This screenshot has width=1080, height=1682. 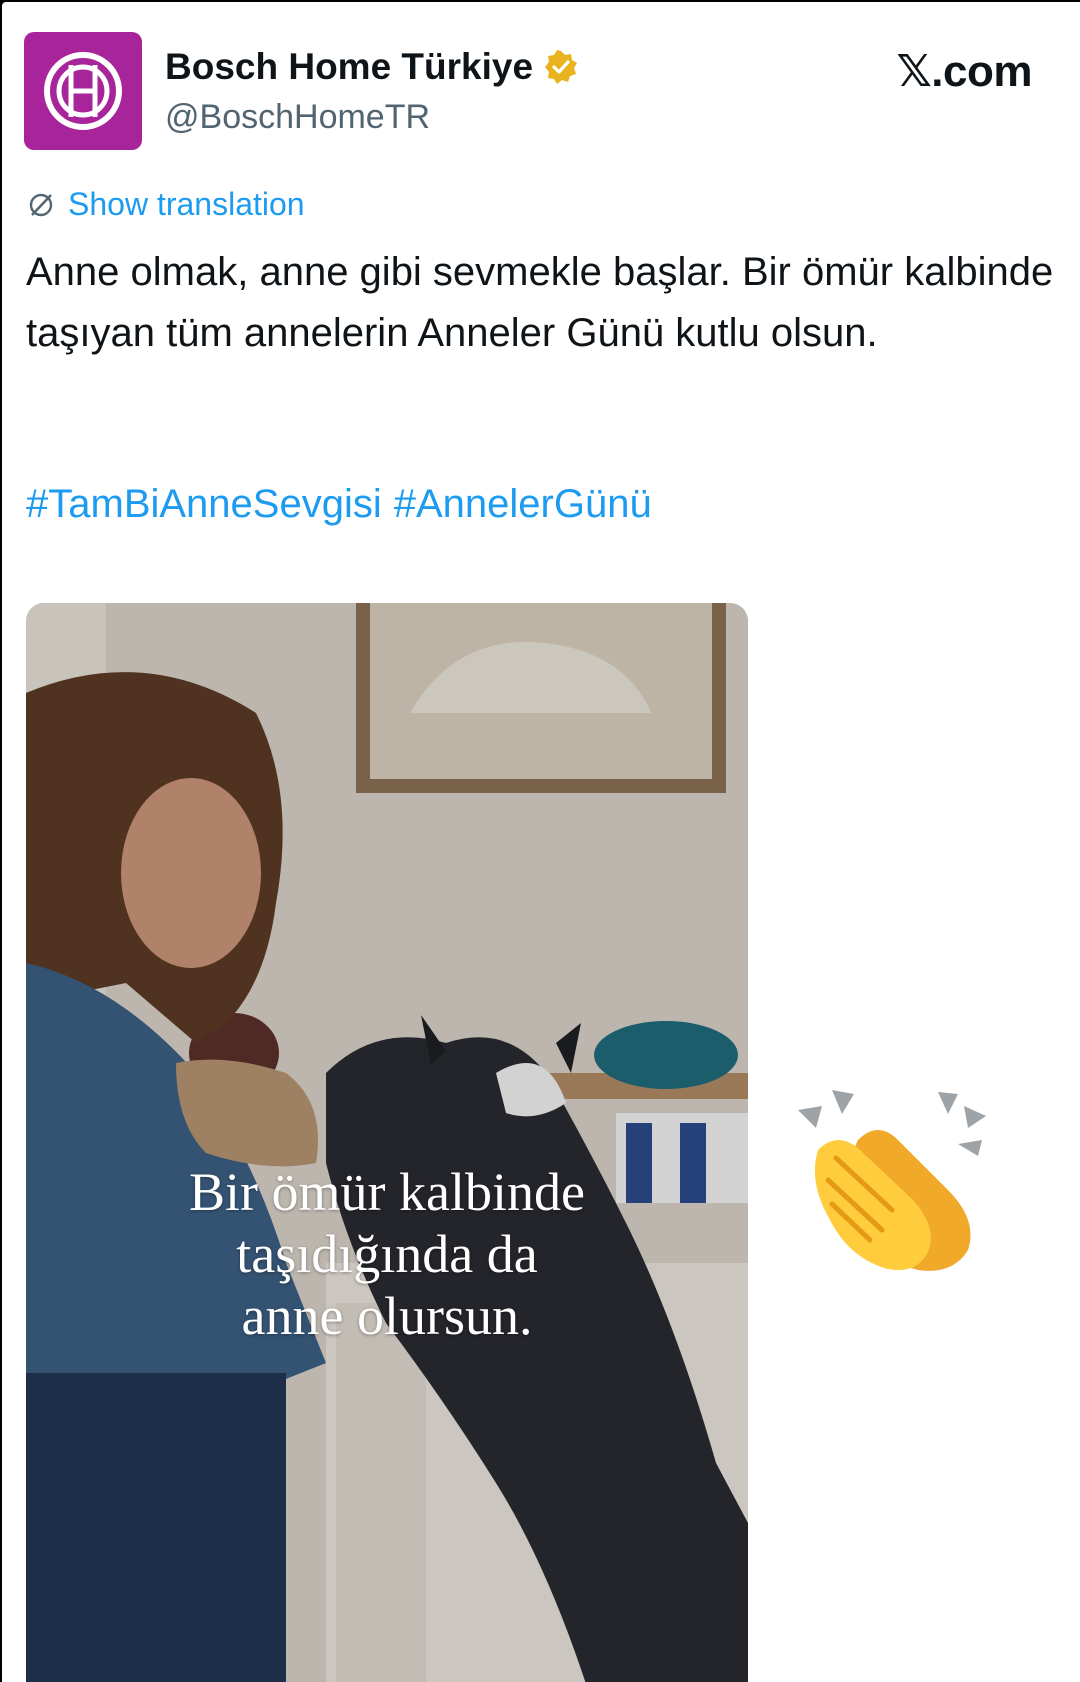 I want to click on account-handle: @BoschHomeTR, so click(x=297, y=117).